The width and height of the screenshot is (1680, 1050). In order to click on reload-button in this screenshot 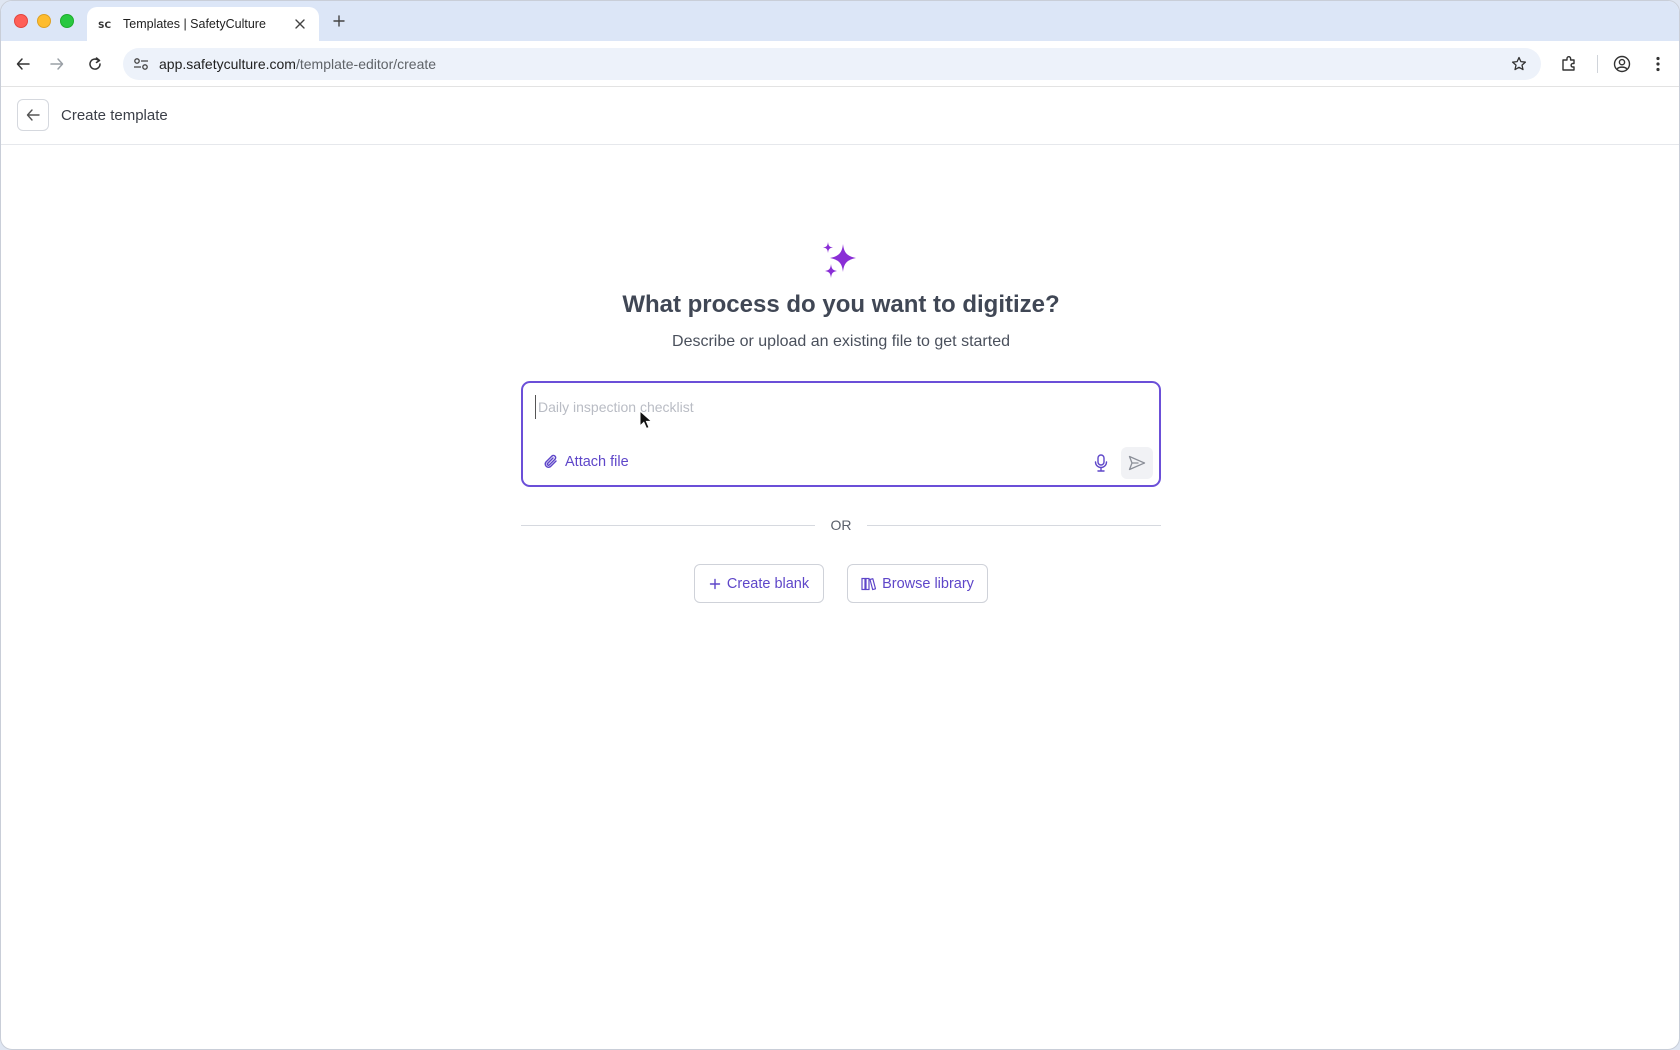, I will do `click(95, 64)`.